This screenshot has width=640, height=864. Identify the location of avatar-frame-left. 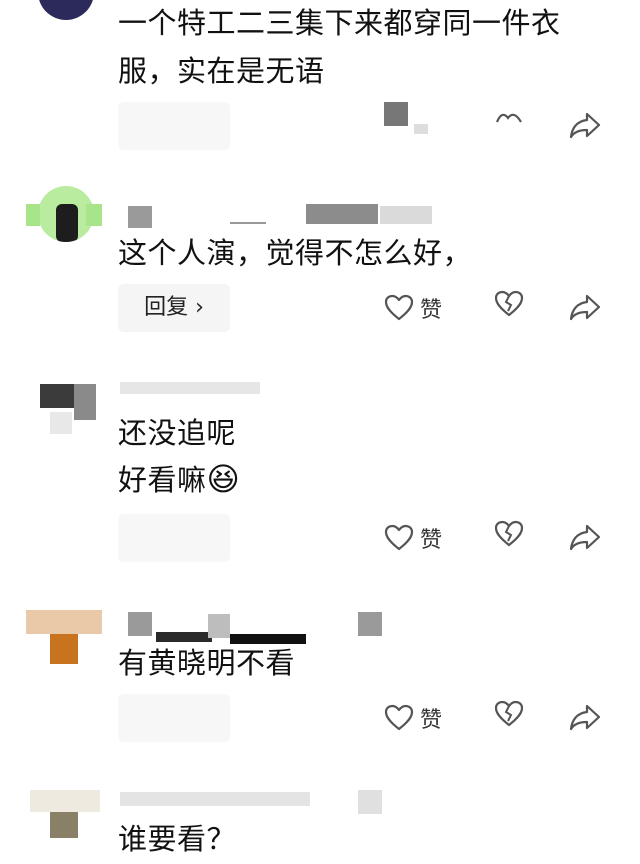
(33, 215).